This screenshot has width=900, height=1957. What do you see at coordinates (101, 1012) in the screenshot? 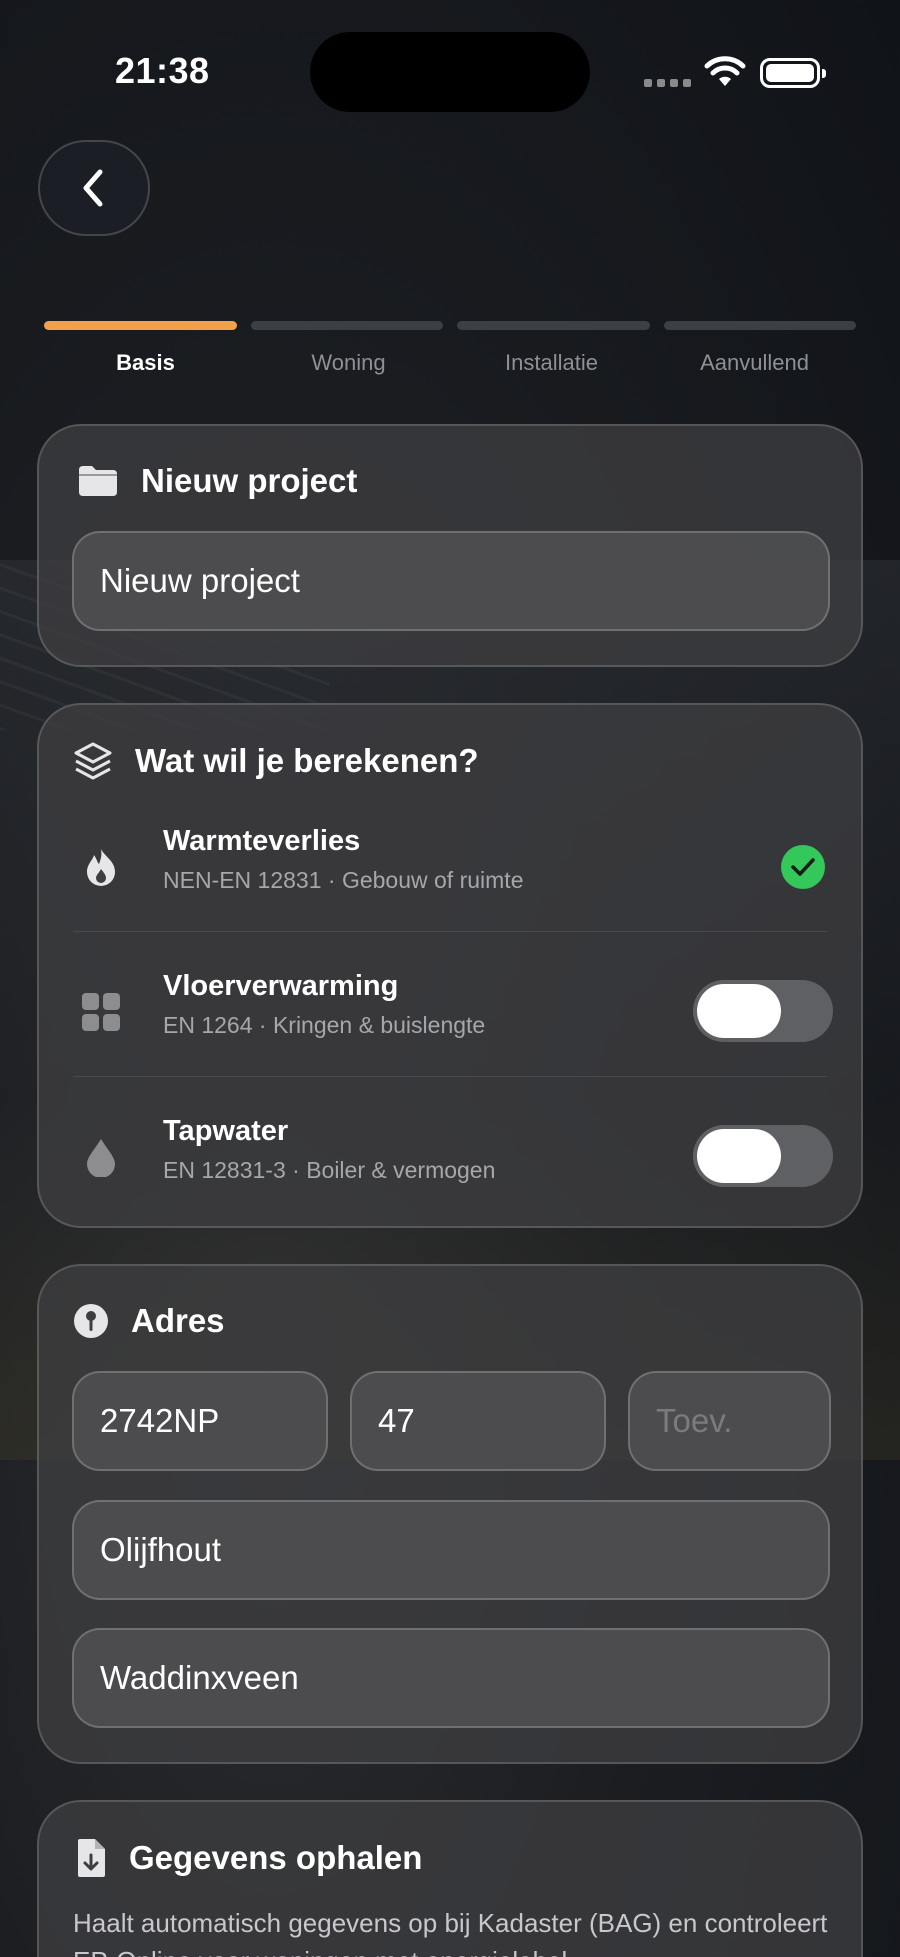
I see `grid-icon` at bounding box center [101, 1012].